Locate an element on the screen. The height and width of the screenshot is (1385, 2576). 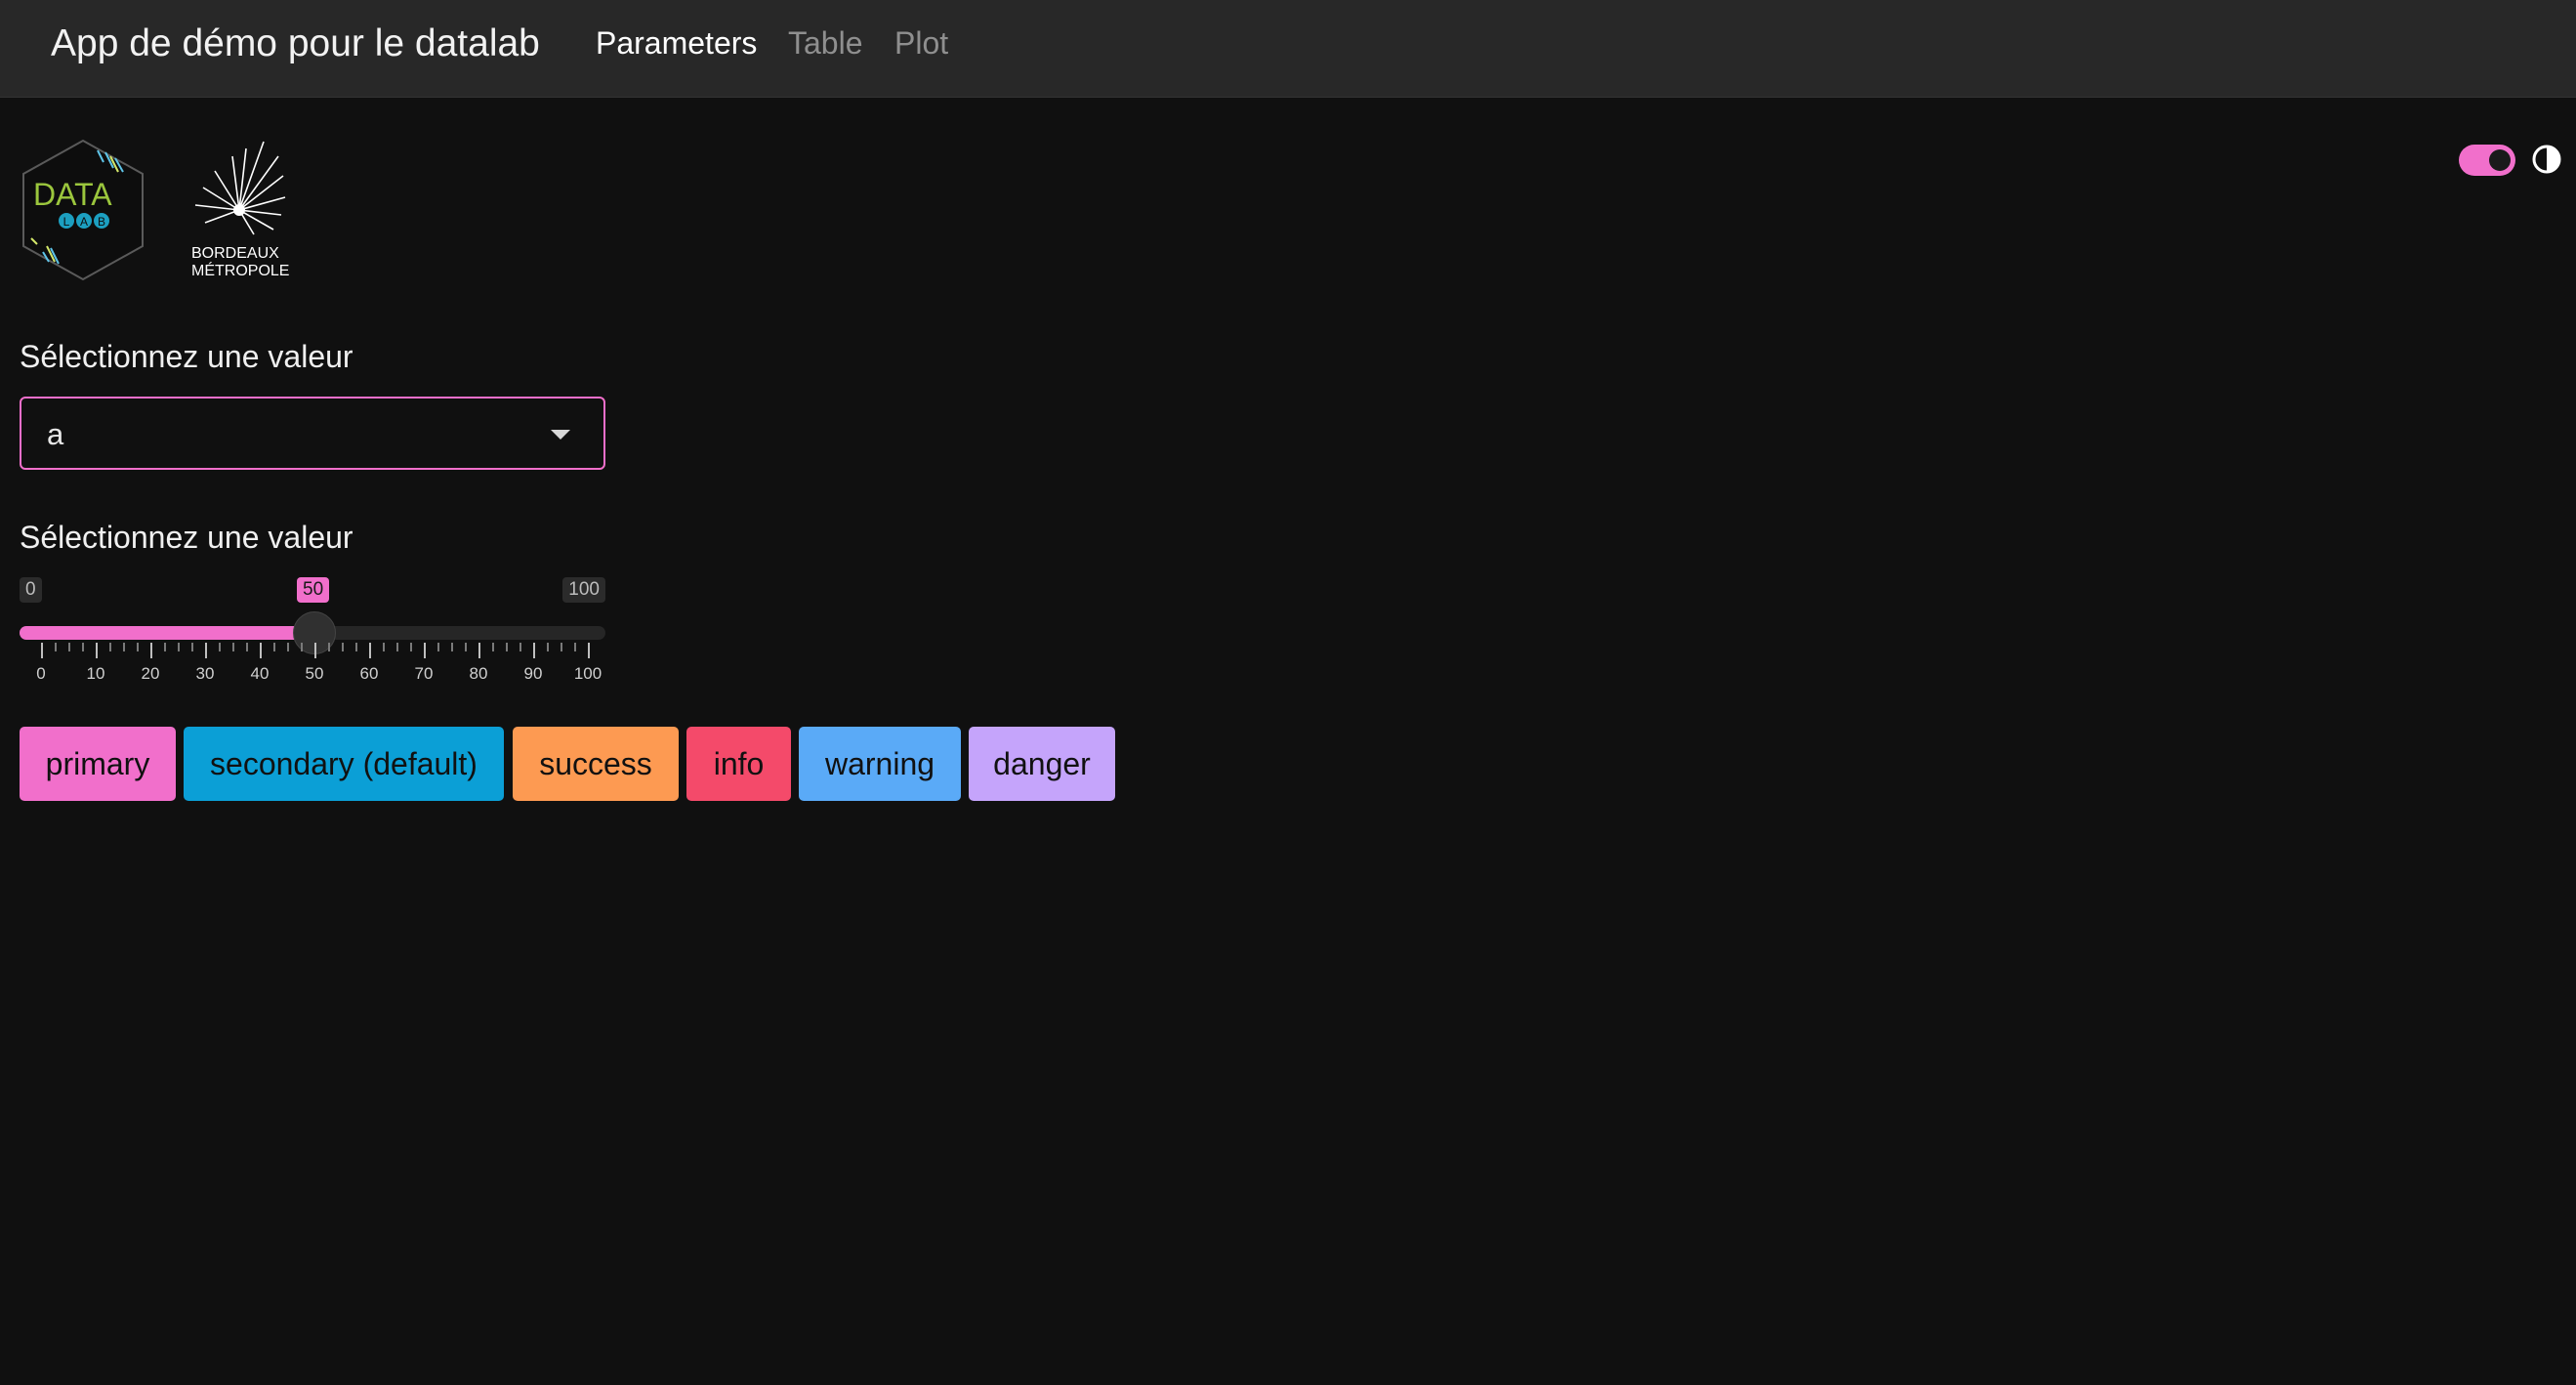
value-slider: 0 50 100 0 10 20 30 40 50 60 70 80 90 100 is located at coordinates (312, 633).